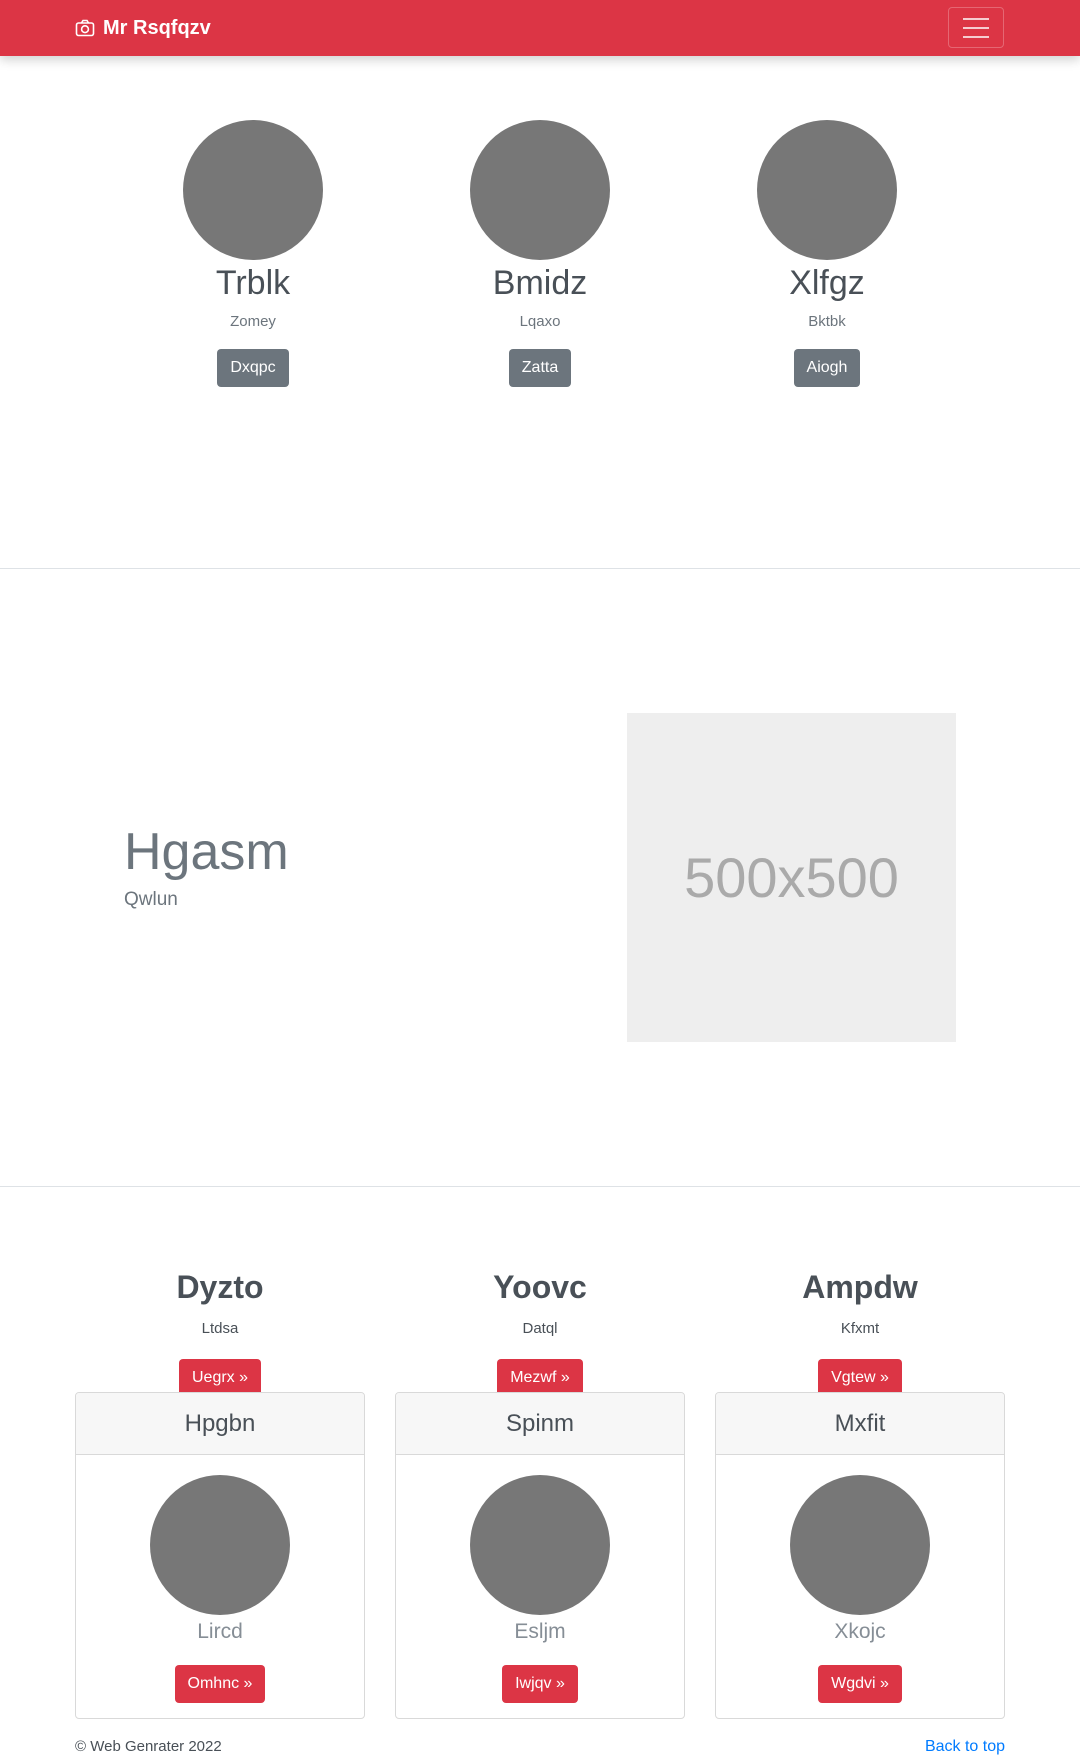  Describe the element at coordinates (220, 1631) in the screenshot. I see `card-caption: Lircd` at that location.